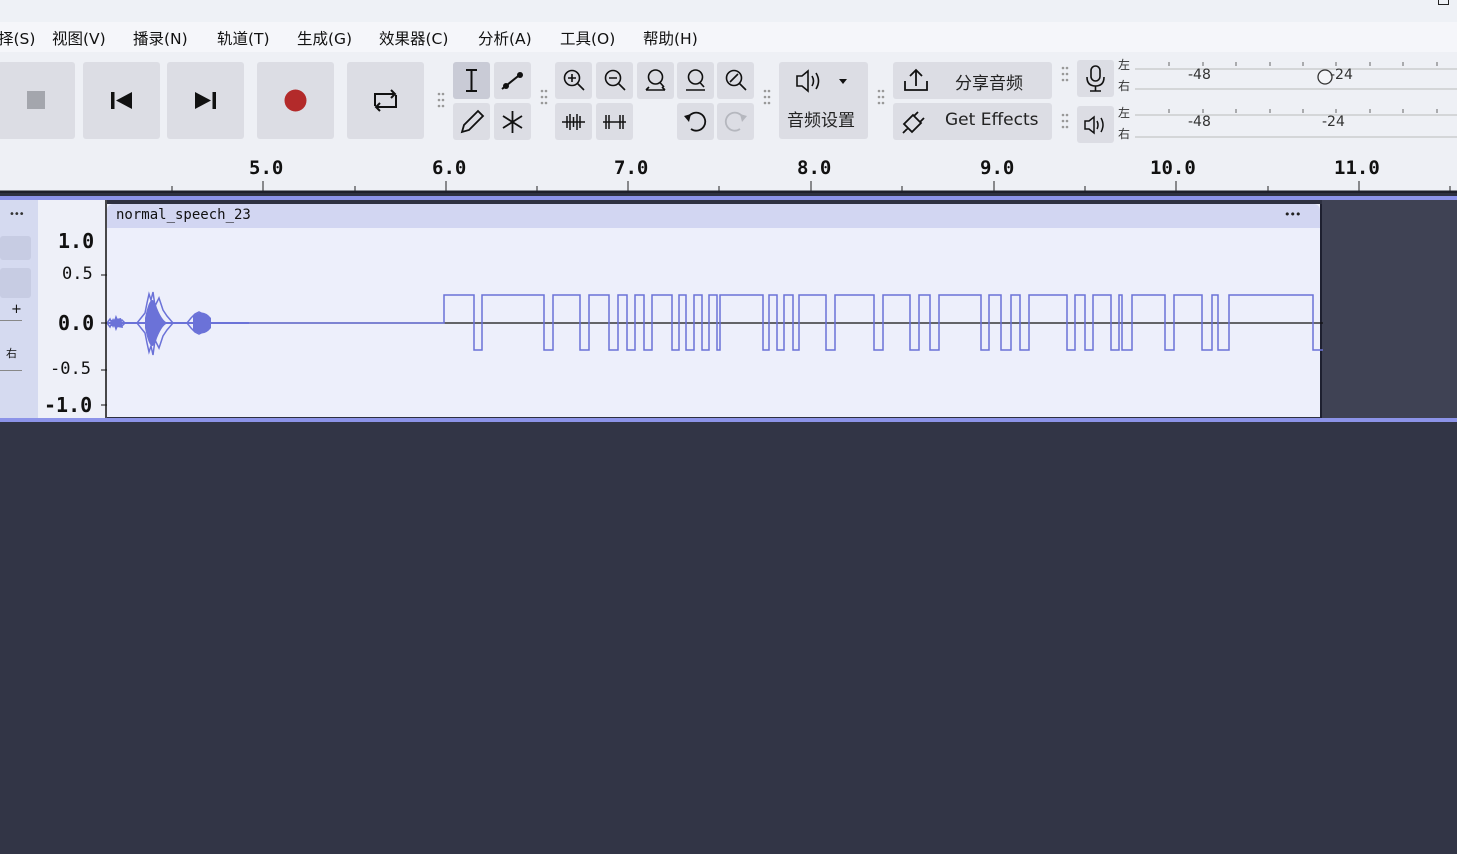 Image resolution: width=1457 pixels, height=854 pixels. I want to click on fit-selection-button, so click(655, 80).